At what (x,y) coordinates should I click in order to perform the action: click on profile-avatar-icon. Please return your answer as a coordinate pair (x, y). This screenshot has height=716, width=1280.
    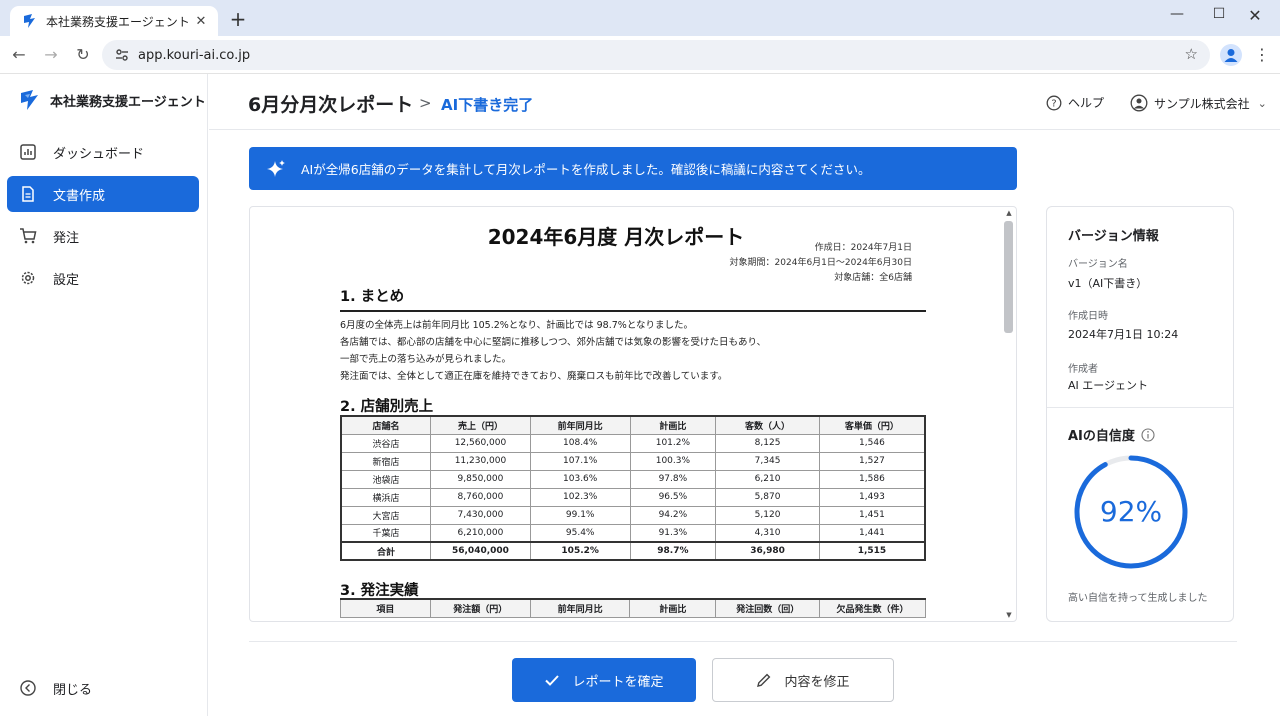
    Looking at the image, I should click on (1231, 55).